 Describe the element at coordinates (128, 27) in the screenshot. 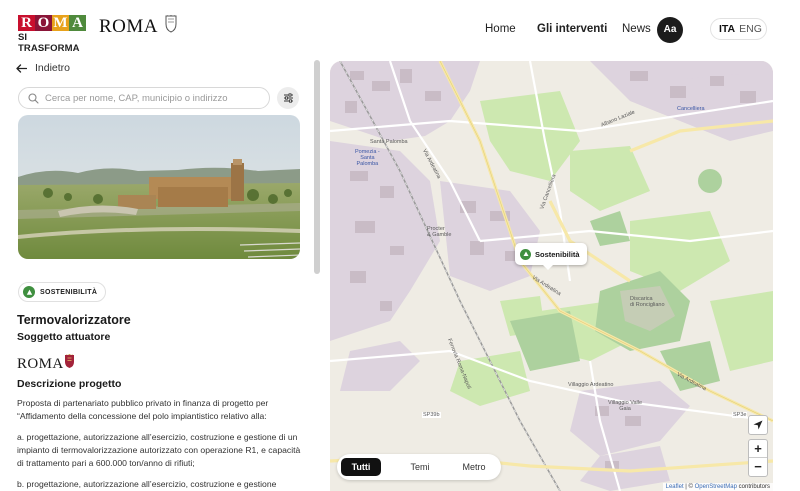

I see `roma-capitale-wordmark: ROMA` at that location.